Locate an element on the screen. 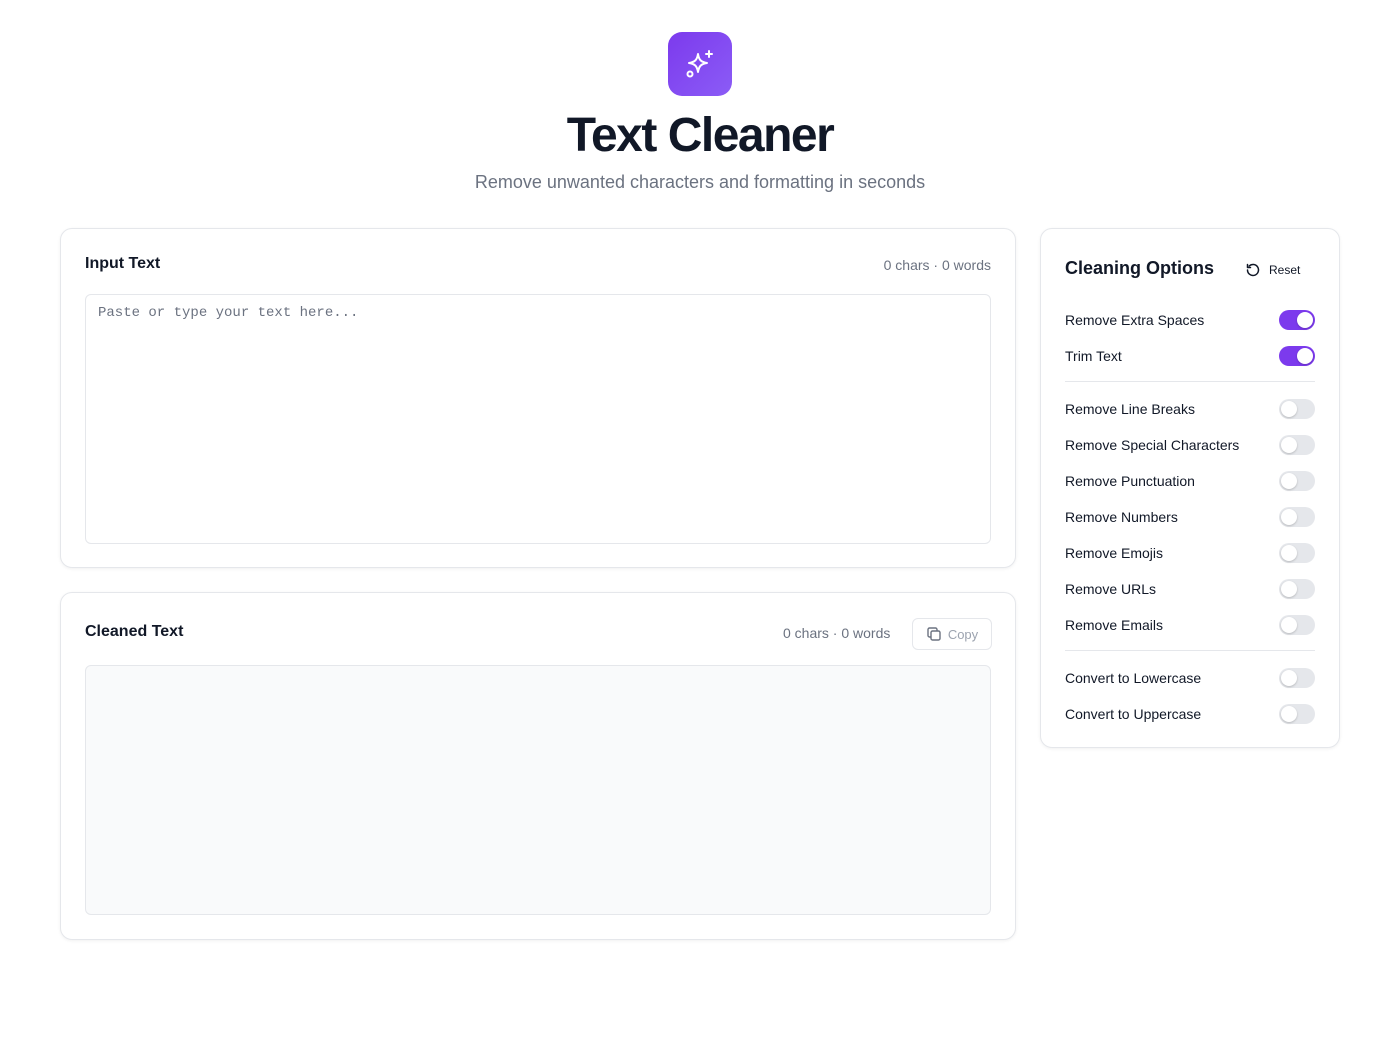  option-label: Convert to Lowercase is located at coordinates (1133, 678).